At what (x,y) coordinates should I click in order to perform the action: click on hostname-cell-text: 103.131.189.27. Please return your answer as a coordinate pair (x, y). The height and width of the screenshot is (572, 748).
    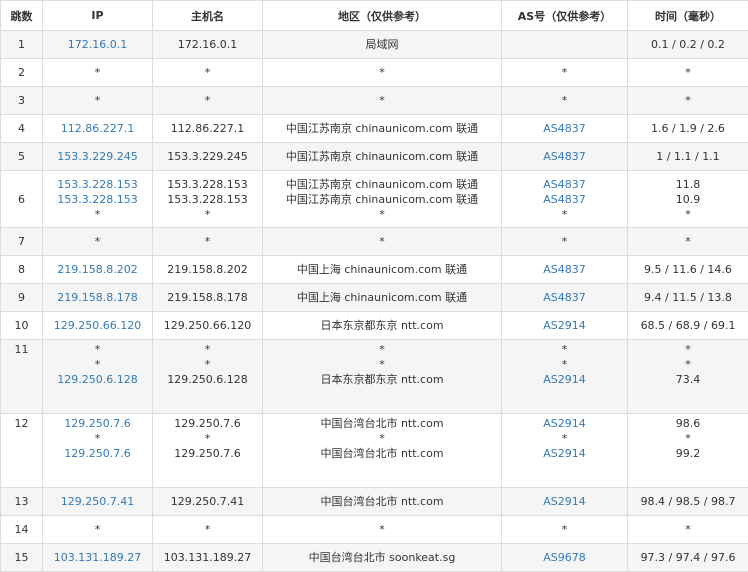
    Looking at the image, I should click on (207, 557).